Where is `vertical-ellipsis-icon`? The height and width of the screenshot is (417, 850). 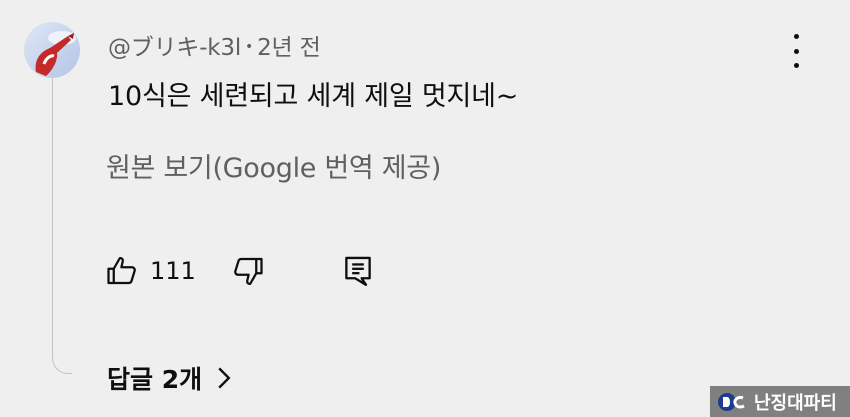
vertical-ellipsis-icon is located at coordinates (796, 36).